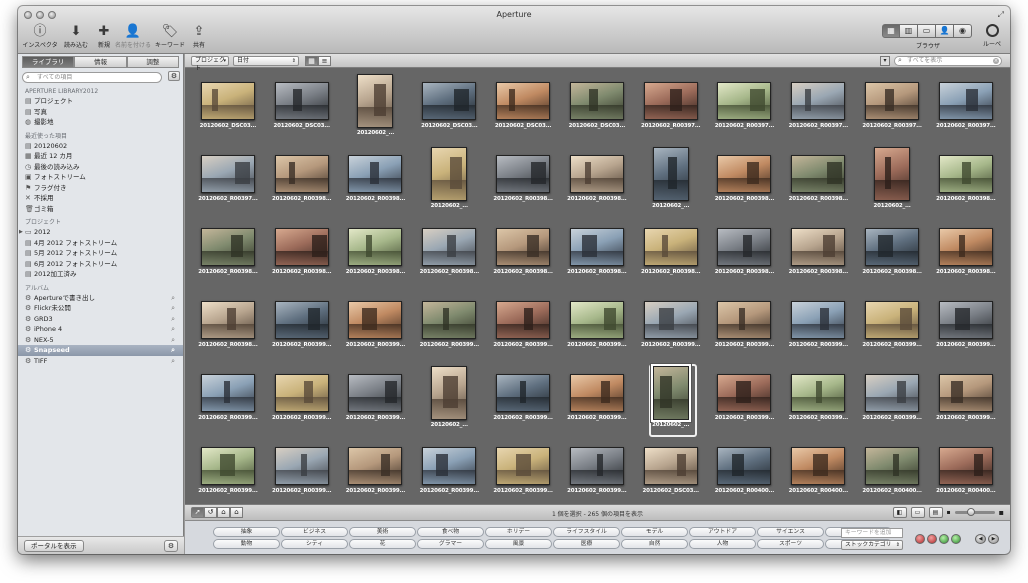 The width and height of the screenshot is (1028, 583). What do you see at coordinates (518, 544) in the screenshot?
I see `keyword-button: 風景` at bounding box center [518, 544].